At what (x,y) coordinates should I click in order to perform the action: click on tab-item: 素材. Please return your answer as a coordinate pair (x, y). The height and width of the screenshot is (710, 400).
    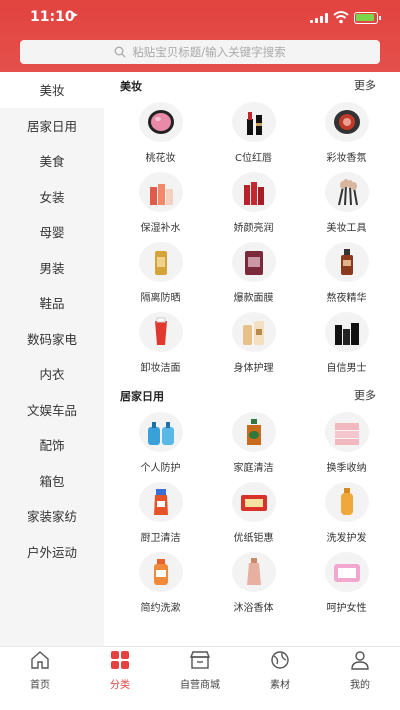
    Looking at the image, I should click on (280, 678).